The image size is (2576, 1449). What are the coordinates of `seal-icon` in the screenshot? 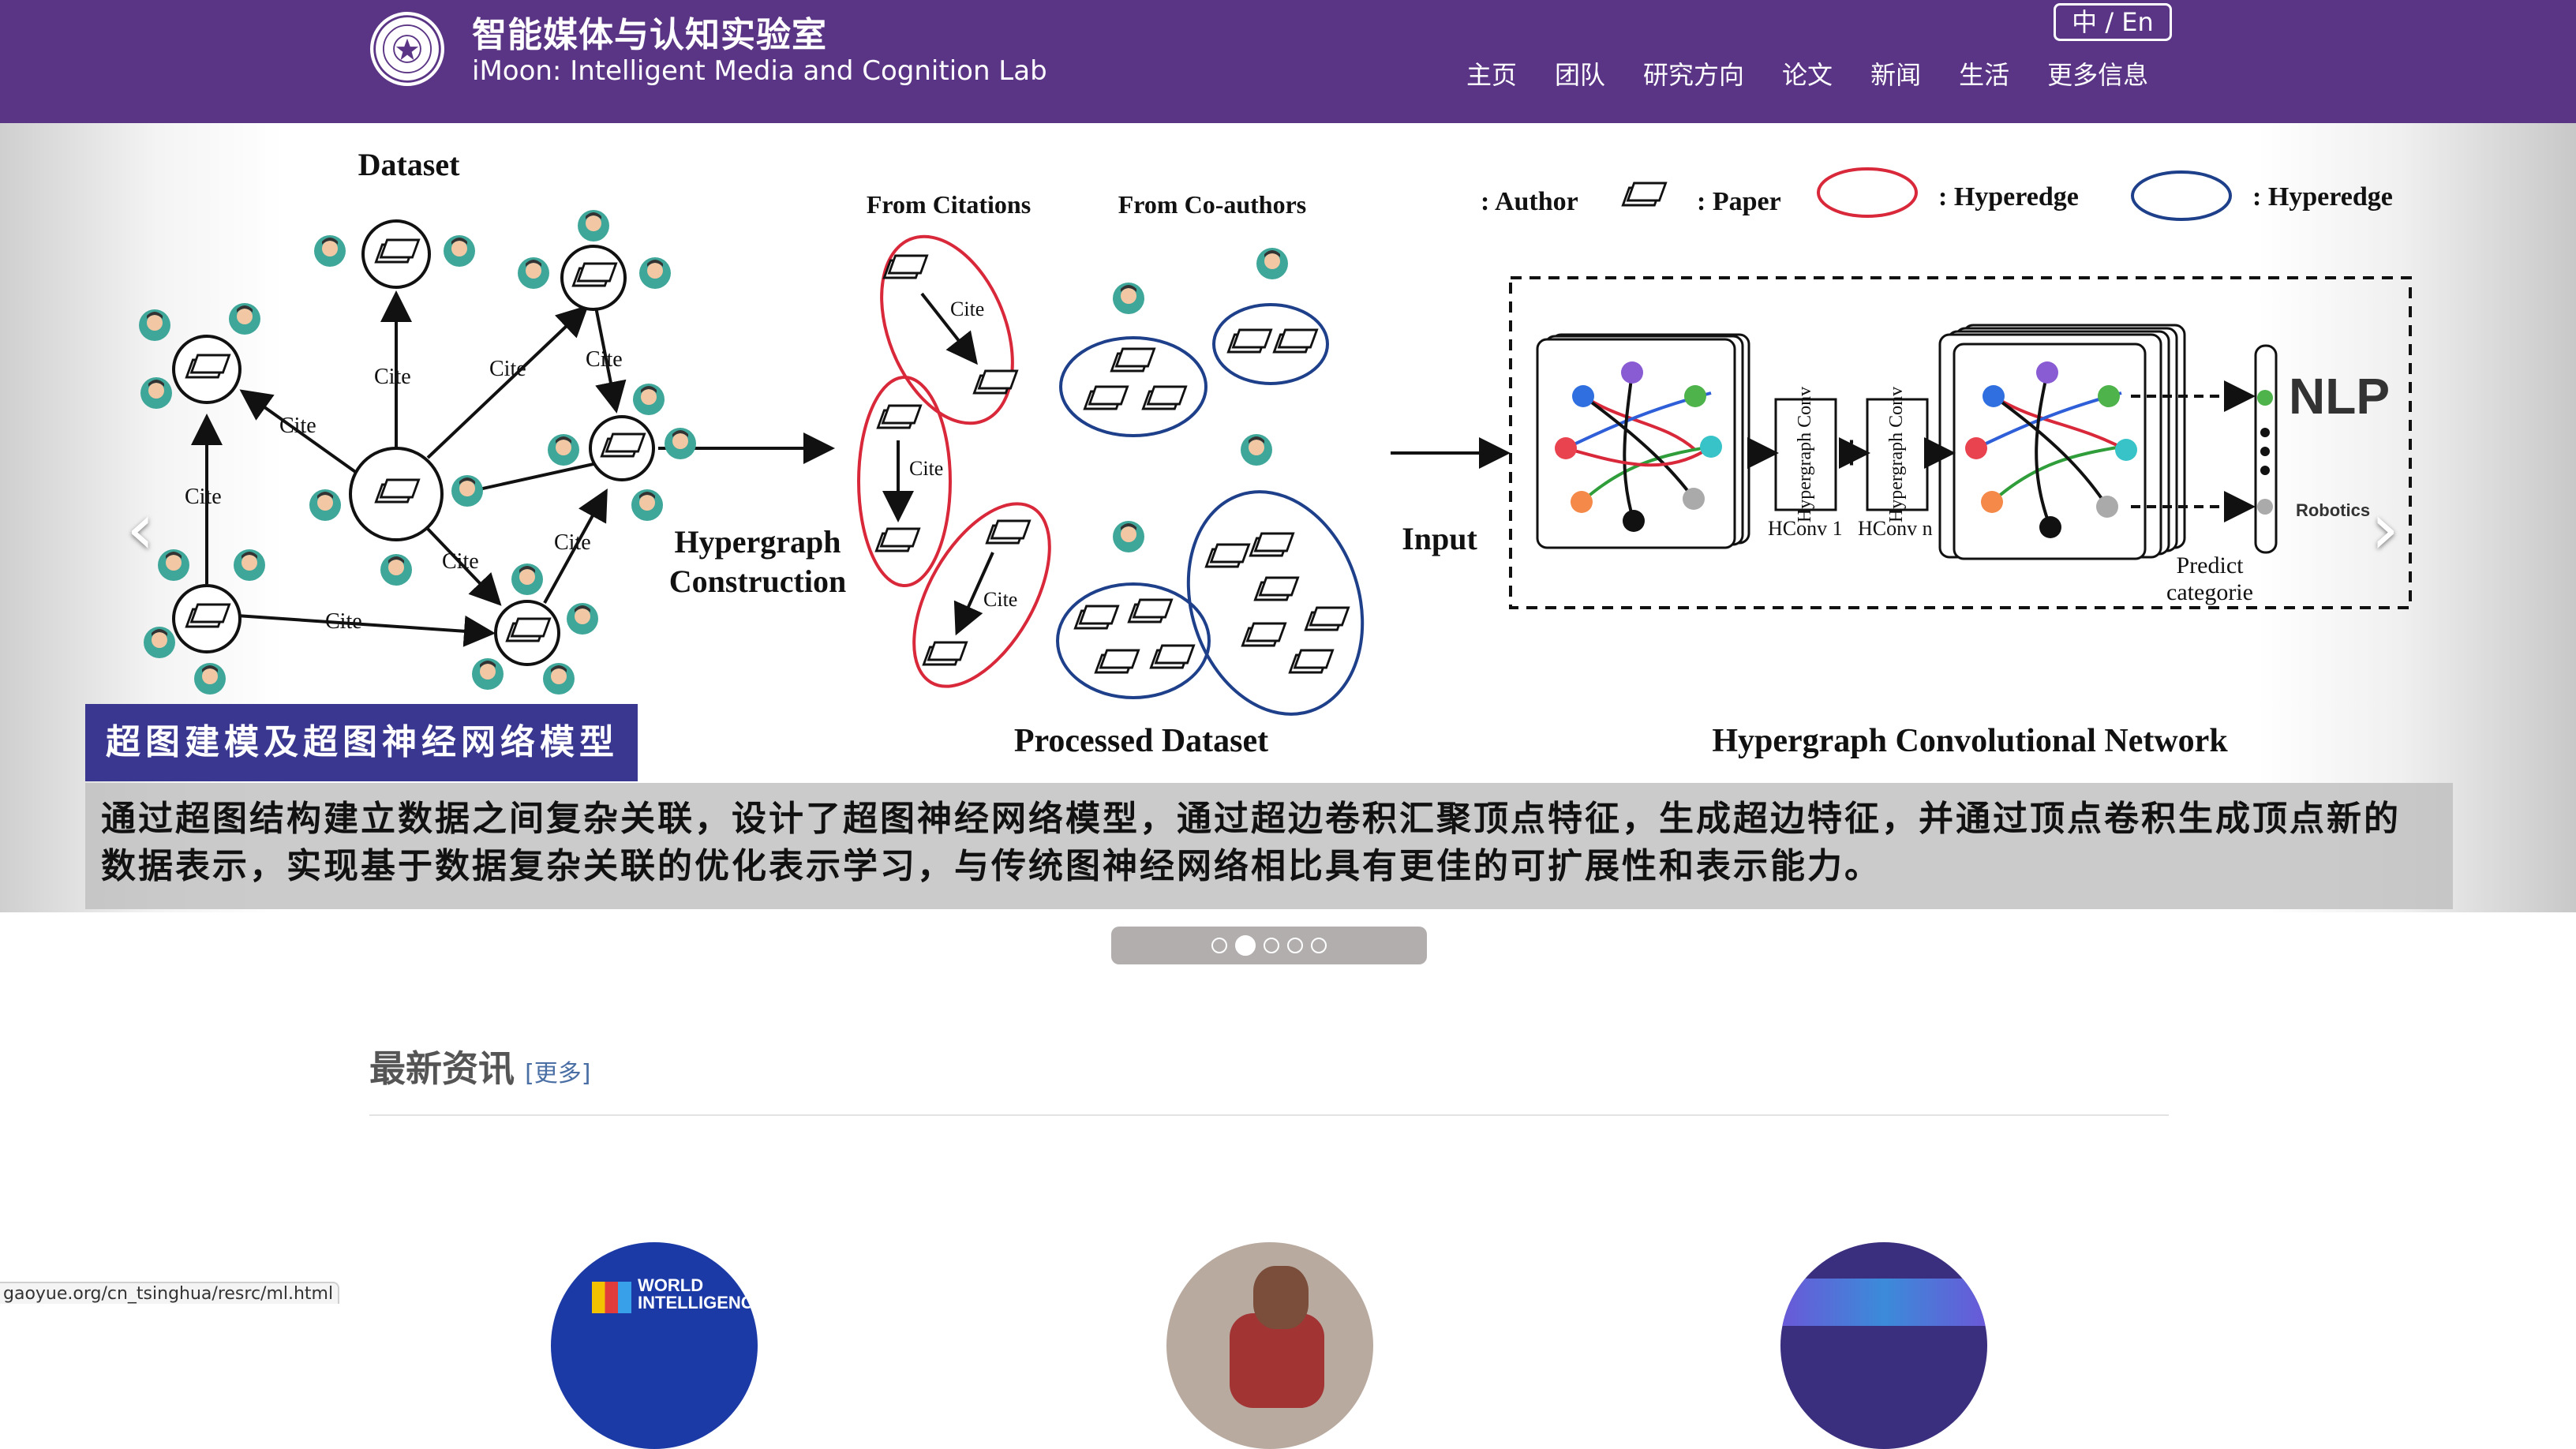 It's located at (407, 49).